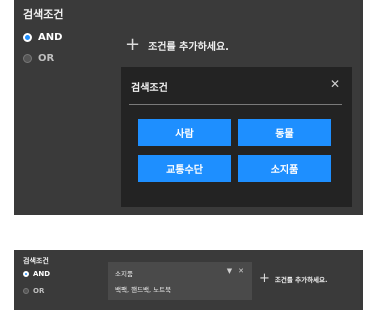 This screenshot has height=313, width=371. Describe the element at coordinates (143, 290) in the screenshot. I see `condition-values: 백팩, 핸드백, 노트북` at that location.